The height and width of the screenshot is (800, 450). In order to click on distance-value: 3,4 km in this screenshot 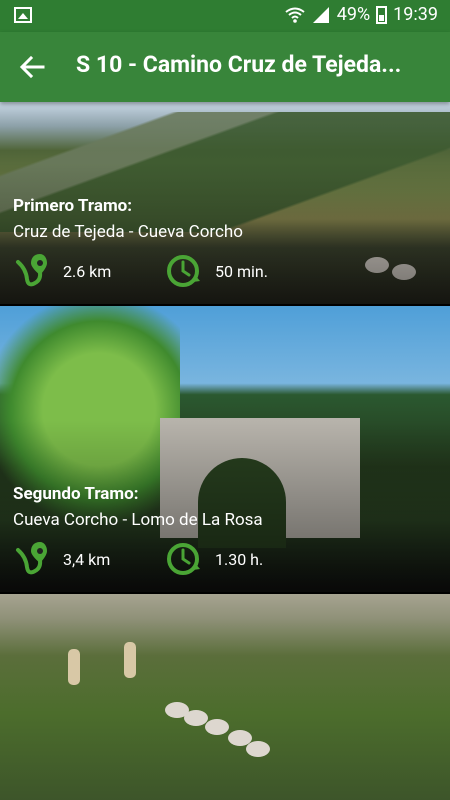, I will do `click(87, 559)`.